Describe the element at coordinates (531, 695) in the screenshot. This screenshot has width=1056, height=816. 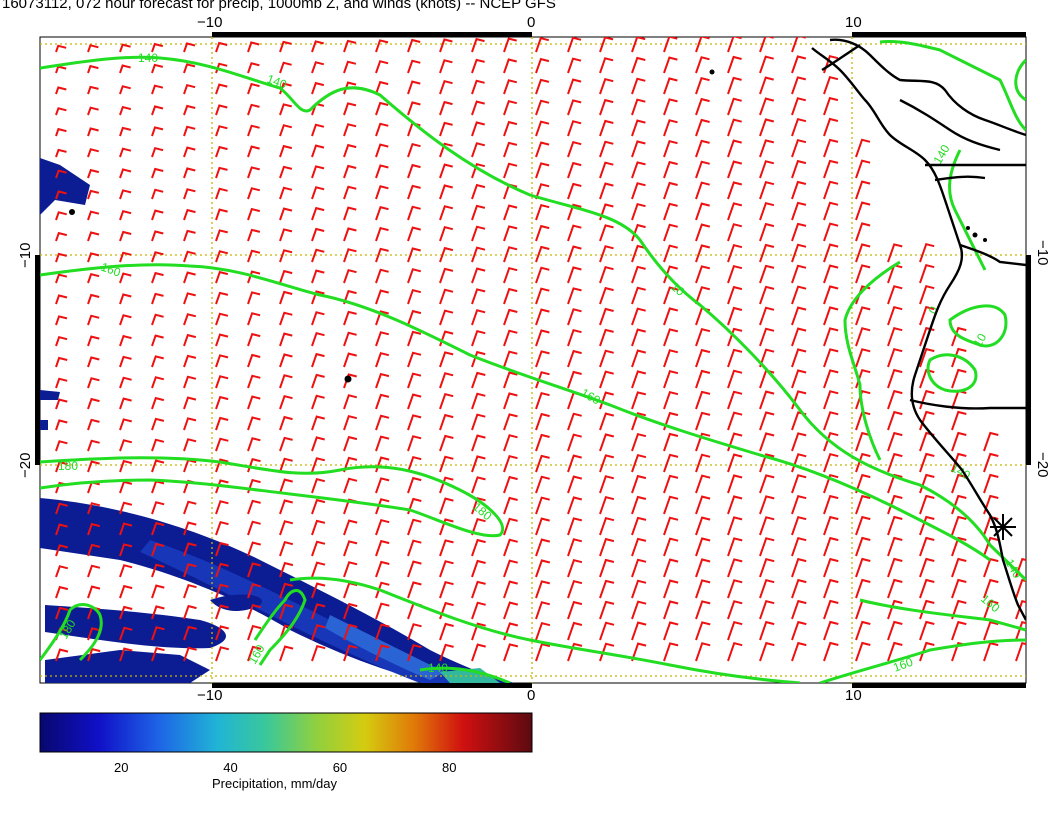
I see `lon-label-bottom: 0` at that location.